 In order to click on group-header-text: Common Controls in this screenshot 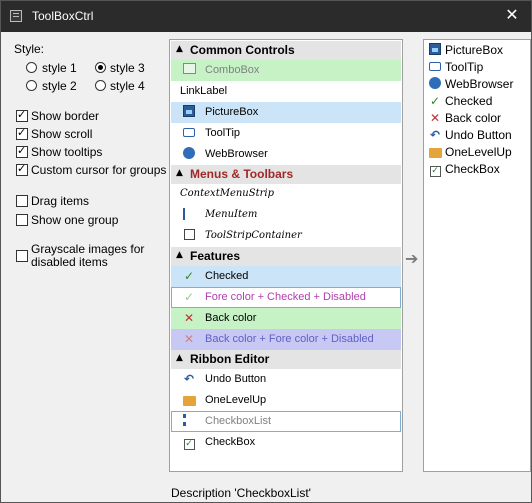, I will do `click(242, 50)`.